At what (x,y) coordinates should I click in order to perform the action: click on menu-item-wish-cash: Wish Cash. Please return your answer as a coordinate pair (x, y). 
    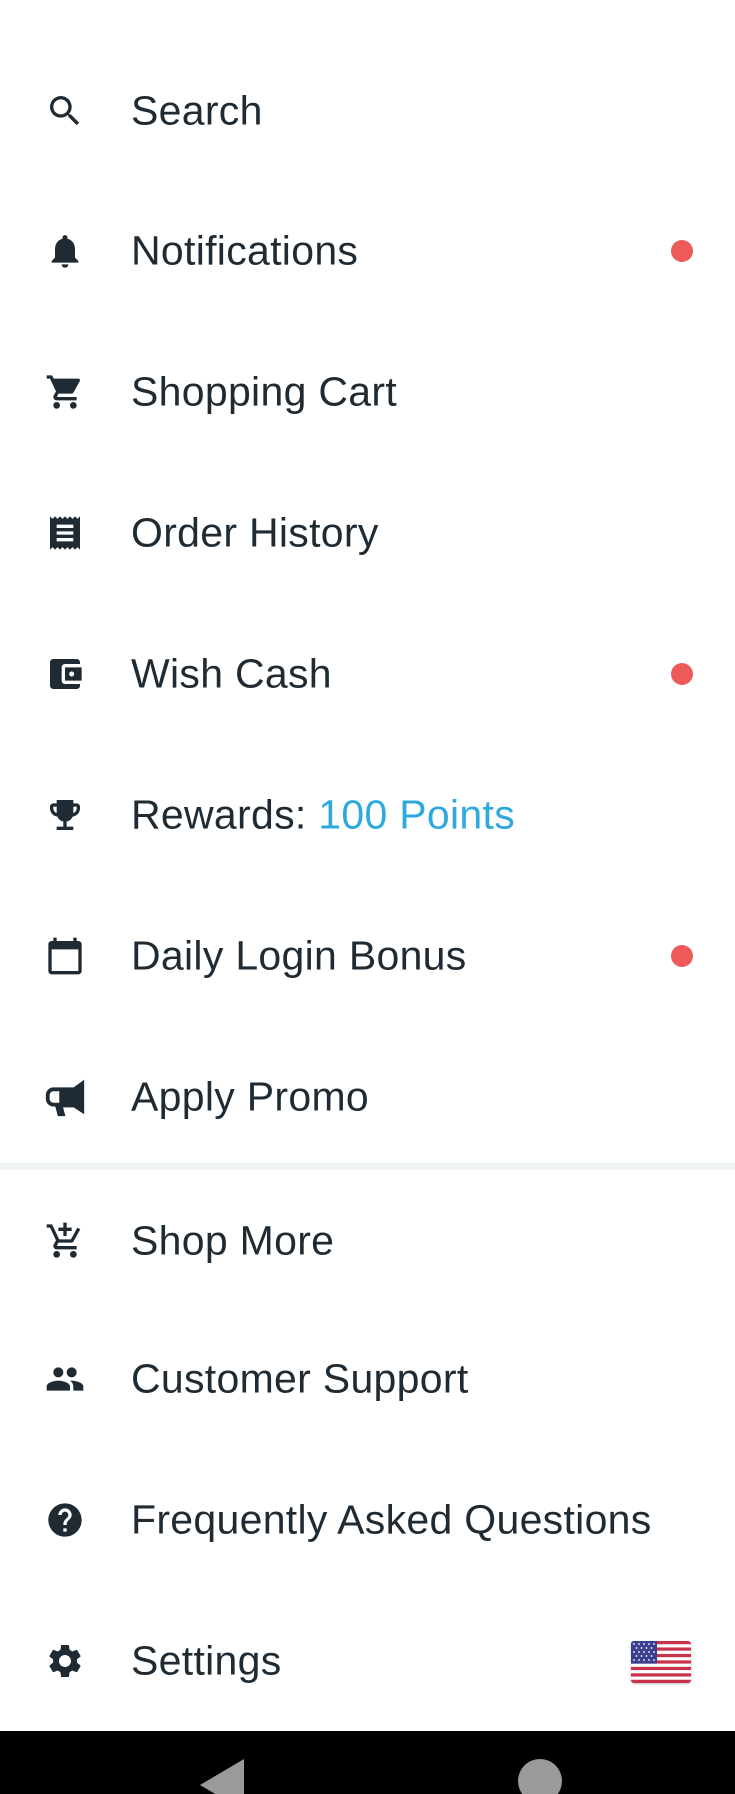
    Looking at the image, I should click on (367, 674).